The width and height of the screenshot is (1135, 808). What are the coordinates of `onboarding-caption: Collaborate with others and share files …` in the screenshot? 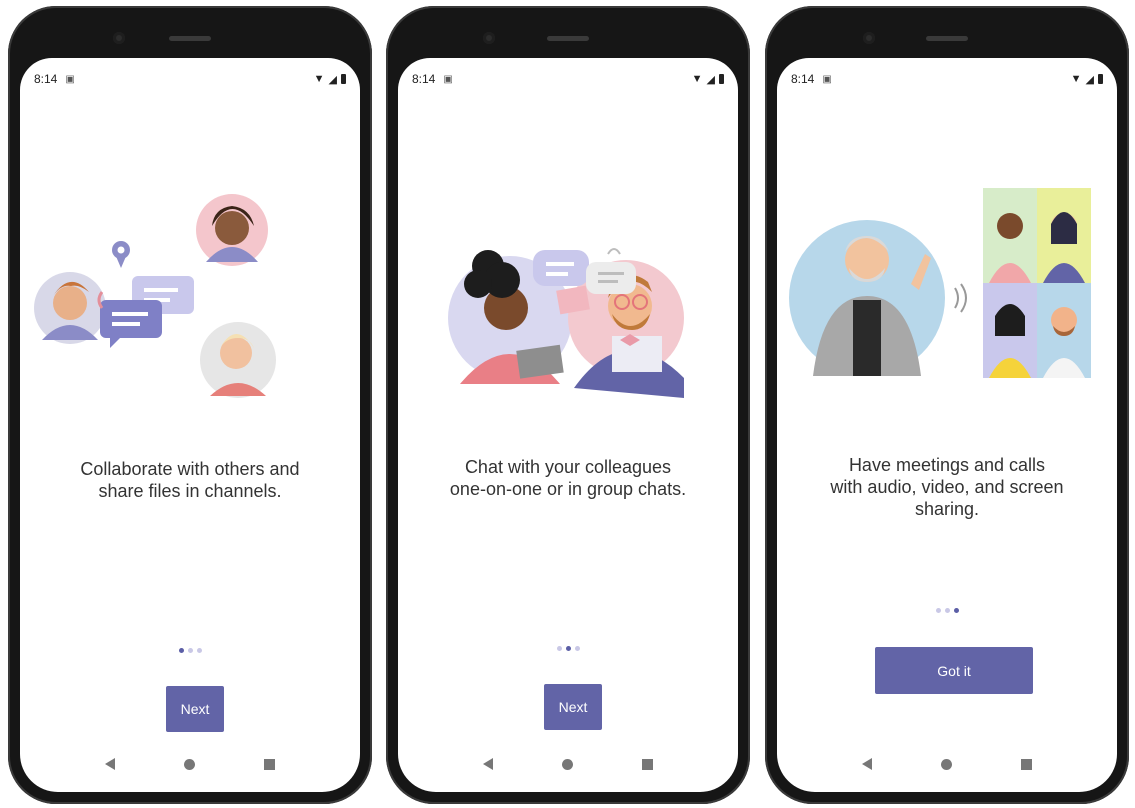 It's located at (190, 480).